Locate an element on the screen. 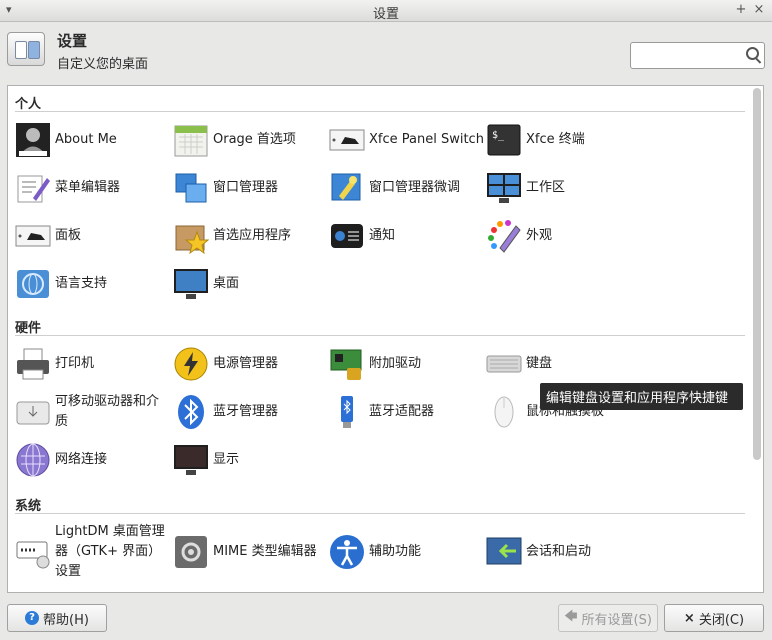 Image resolution: width=772 pixels, height=640 pixels. back-arrow-icon: 🡄 is located at coordinates (571, 616).